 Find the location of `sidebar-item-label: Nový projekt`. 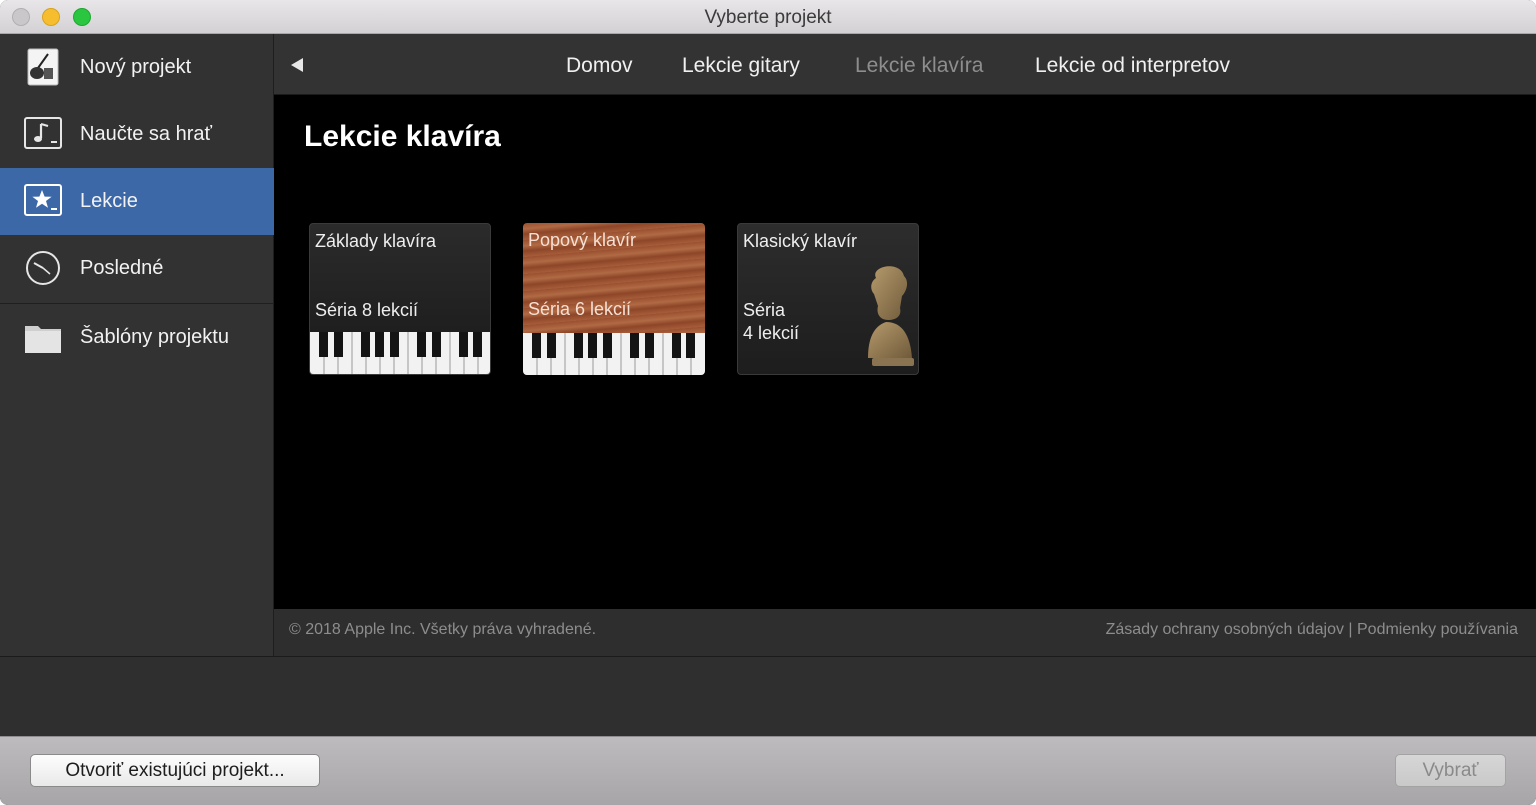

sidebar-item-label: Nový projekt is located at coordinates (136, 67).